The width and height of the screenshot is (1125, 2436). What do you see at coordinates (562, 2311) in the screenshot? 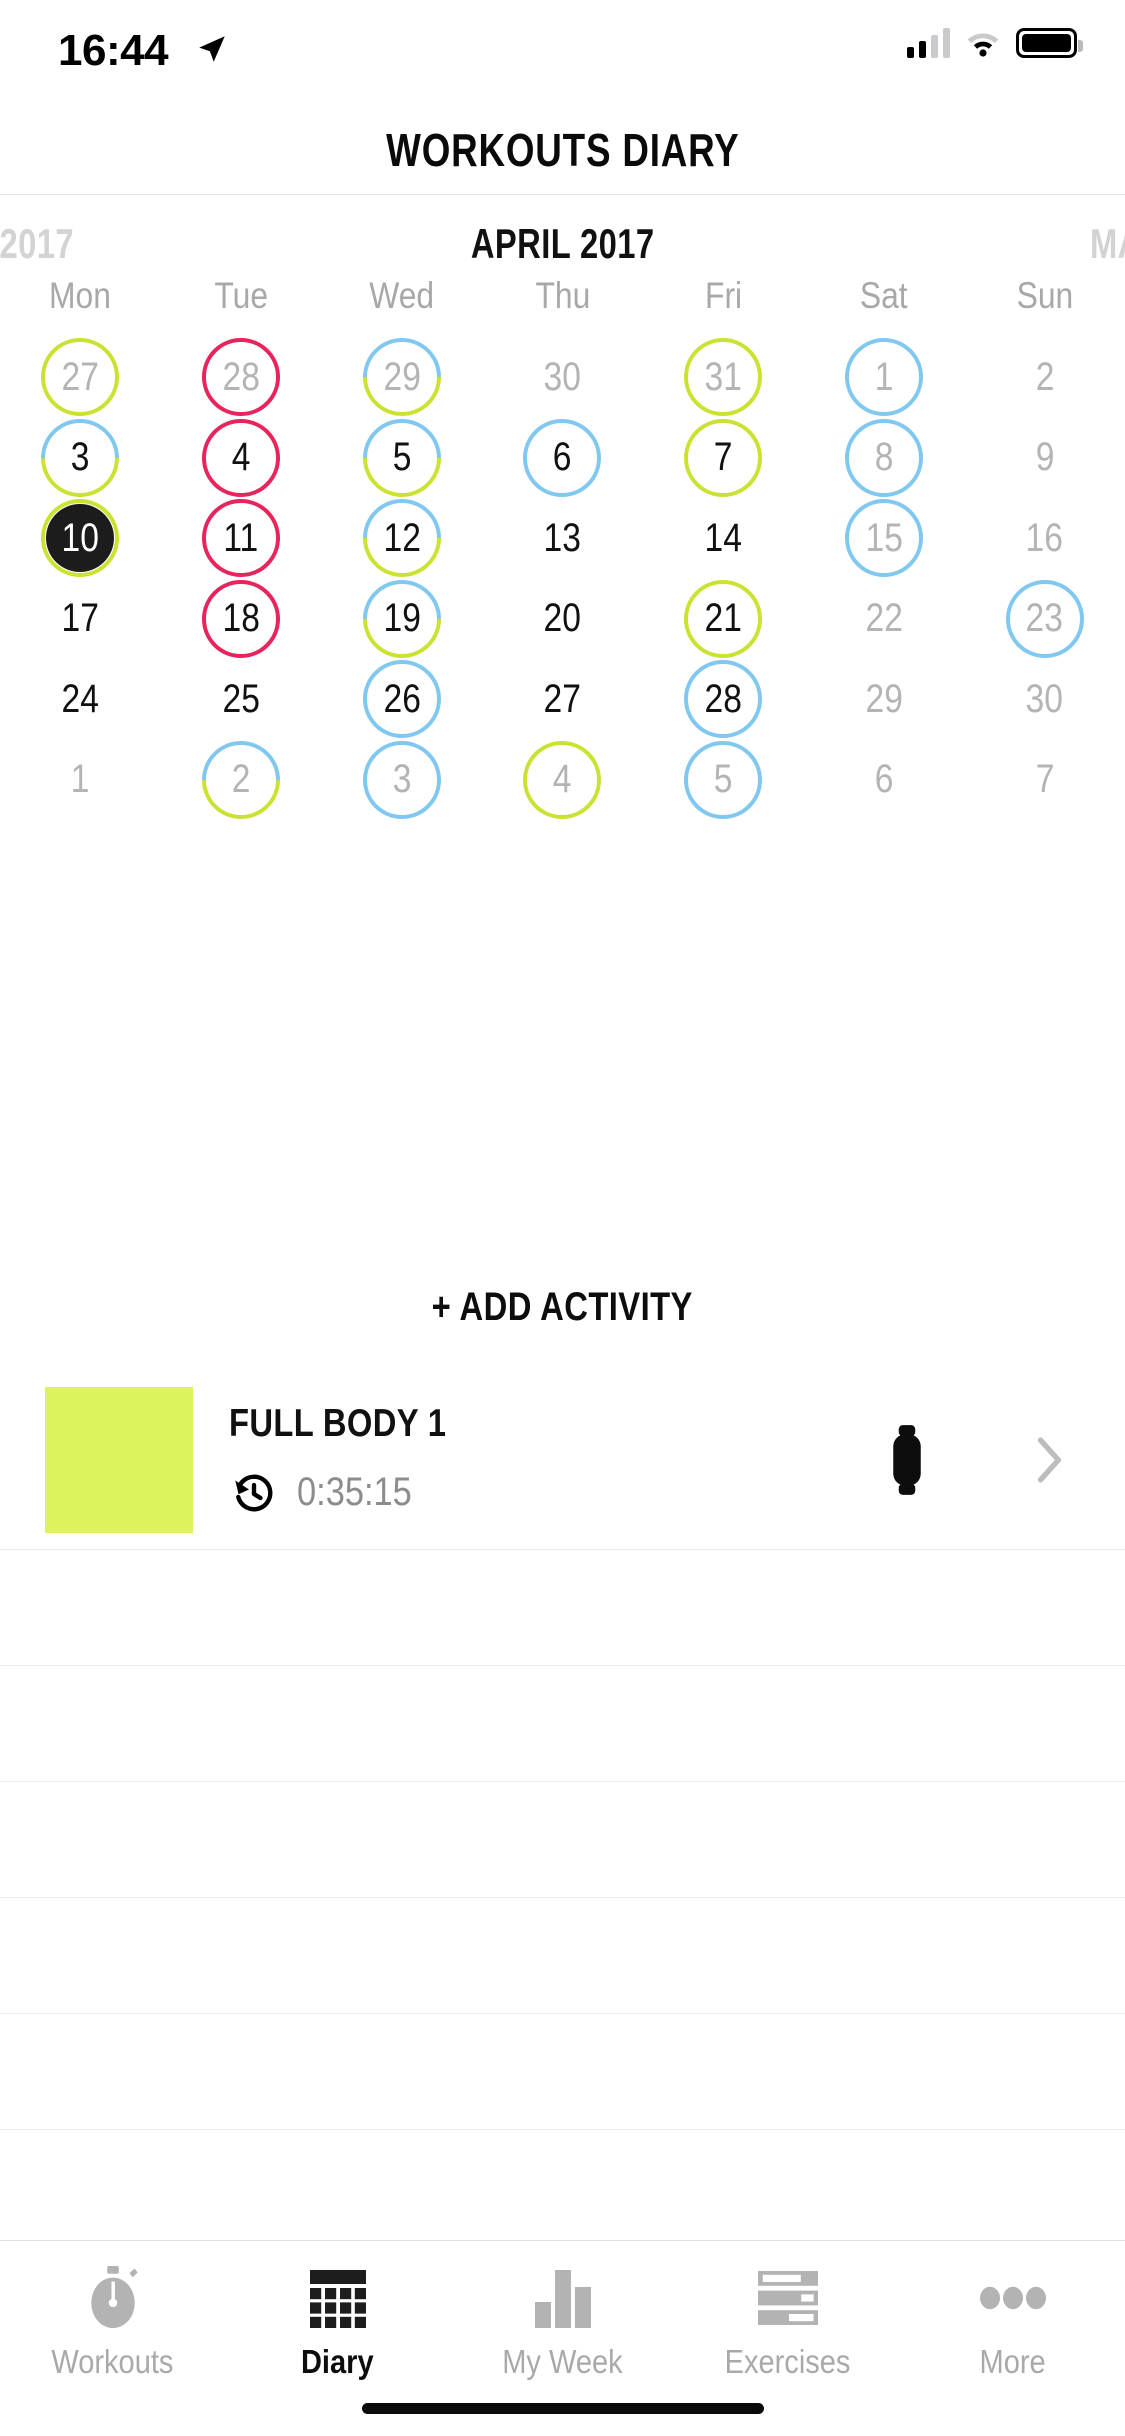
I see `tab-my-week: My Week` at bounding box center [562, 2311].